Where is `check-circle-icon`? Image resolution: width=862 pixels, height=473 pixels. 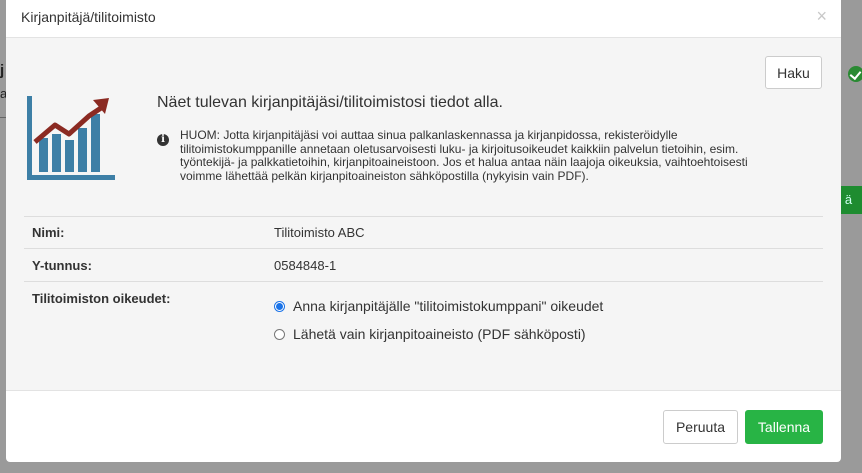
check-circle-icon is located at coordinates (855, 74).